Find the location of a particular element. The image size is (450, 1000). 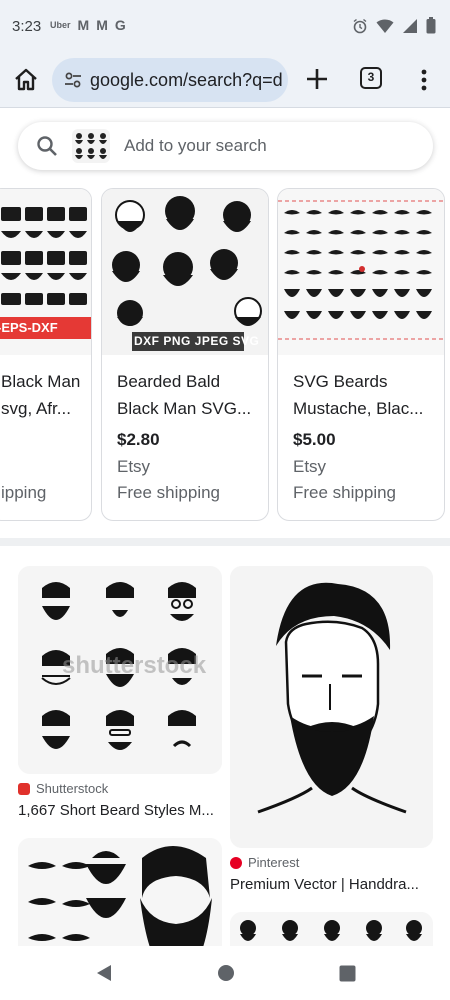

status-indicators is located at coordinates (394, 25).